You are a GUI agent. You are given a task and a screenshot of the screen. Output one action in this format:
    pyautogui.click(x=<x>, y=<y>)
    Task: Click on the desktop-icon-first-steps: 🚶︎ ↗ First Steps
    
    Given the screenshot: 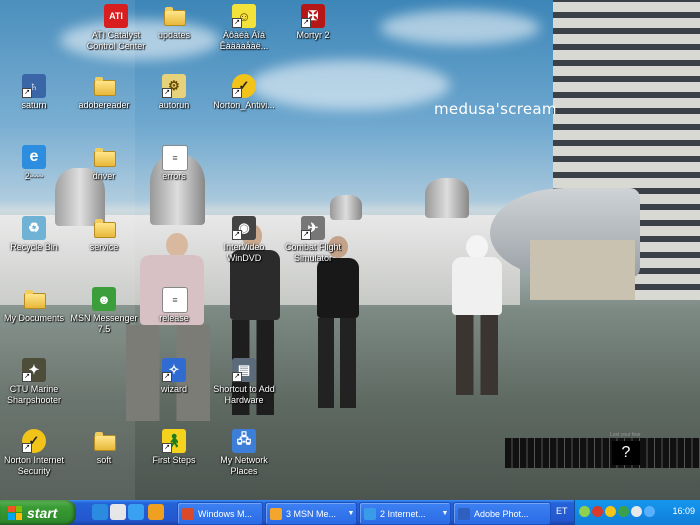 What is the action you would take?
    pyautogui.click(x=174, y=447)
    